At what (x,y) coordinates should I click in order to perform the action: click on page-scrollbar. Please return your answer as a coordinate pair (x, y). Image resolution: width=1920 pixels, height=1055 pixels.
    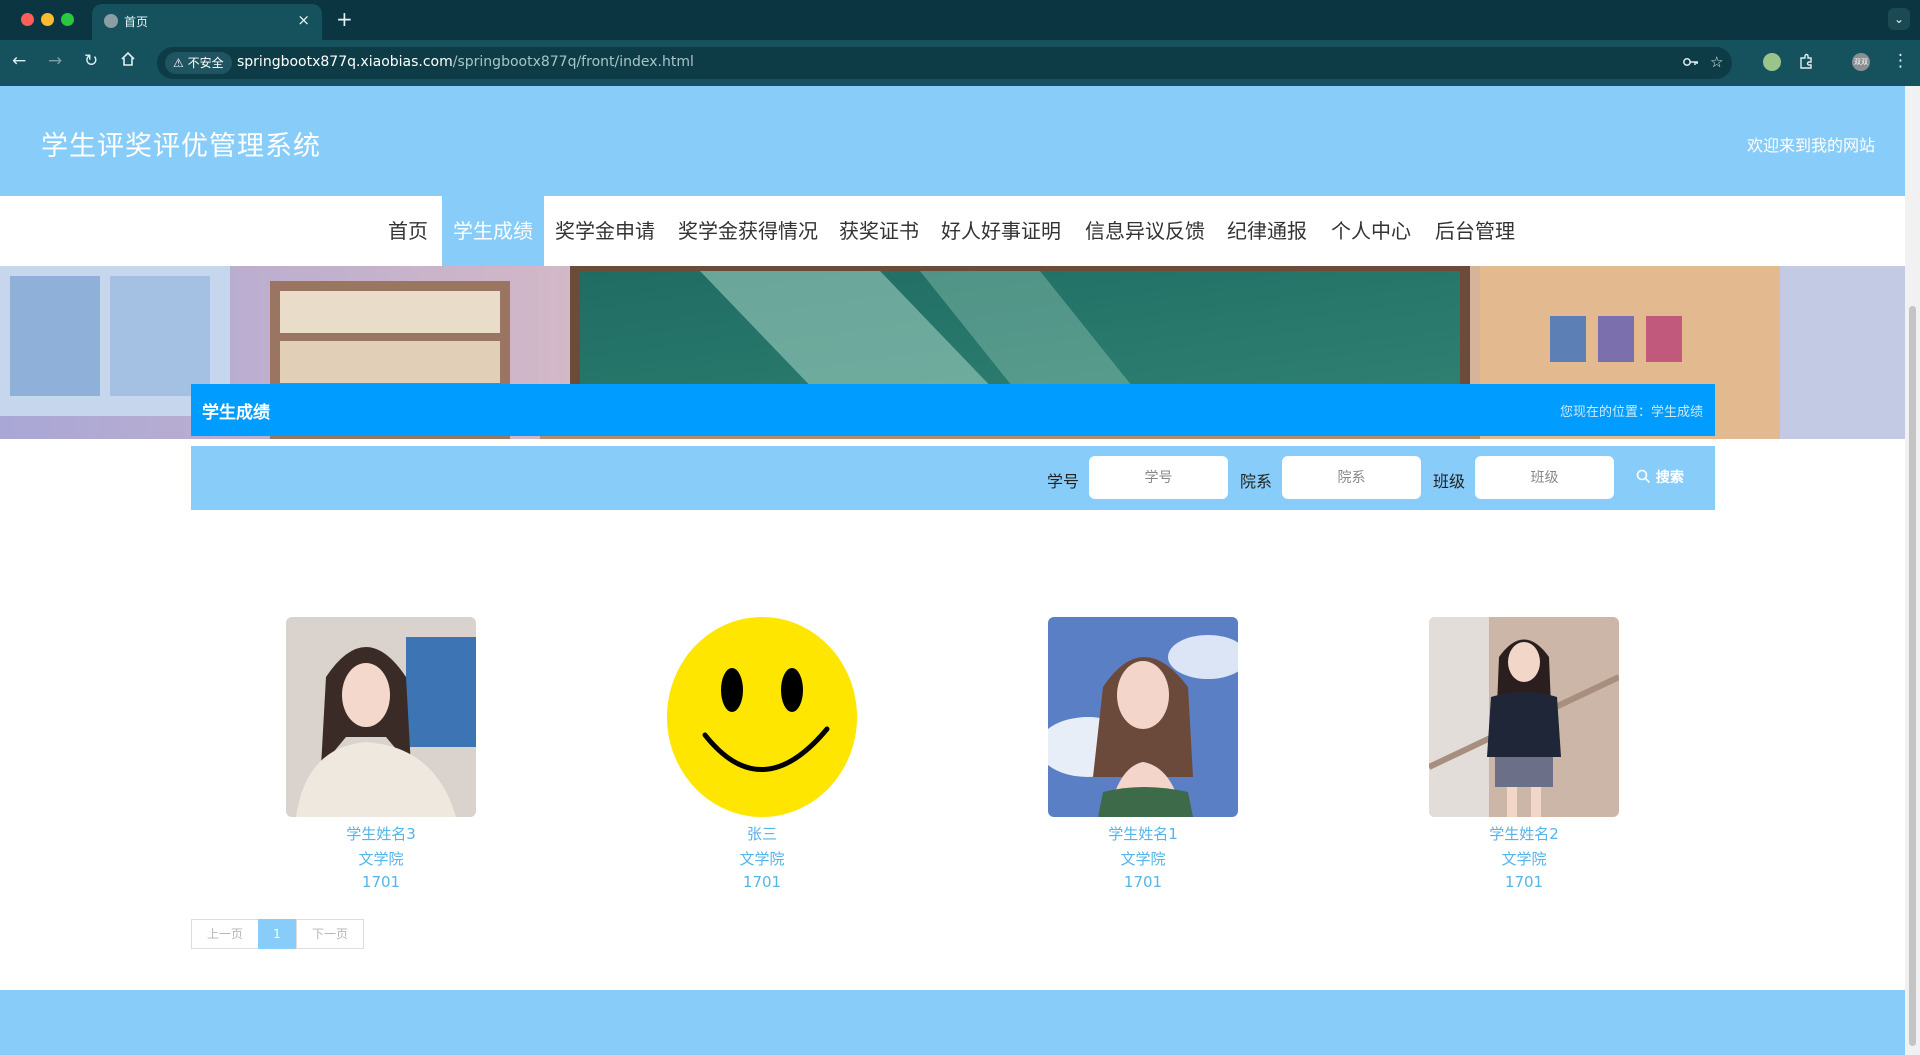
    Looking at the image, I should click on (1912, 570).